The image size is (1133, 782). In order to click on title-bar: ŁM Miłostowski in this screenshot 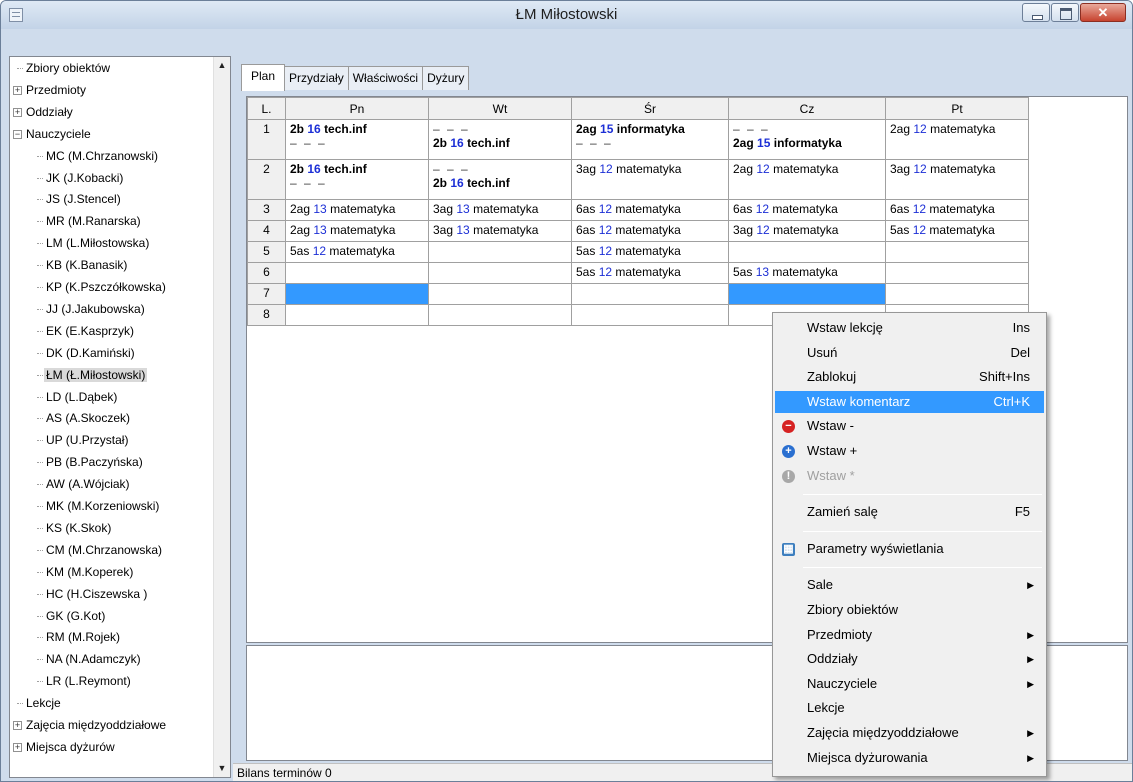, I will do `click(566, 15)`.